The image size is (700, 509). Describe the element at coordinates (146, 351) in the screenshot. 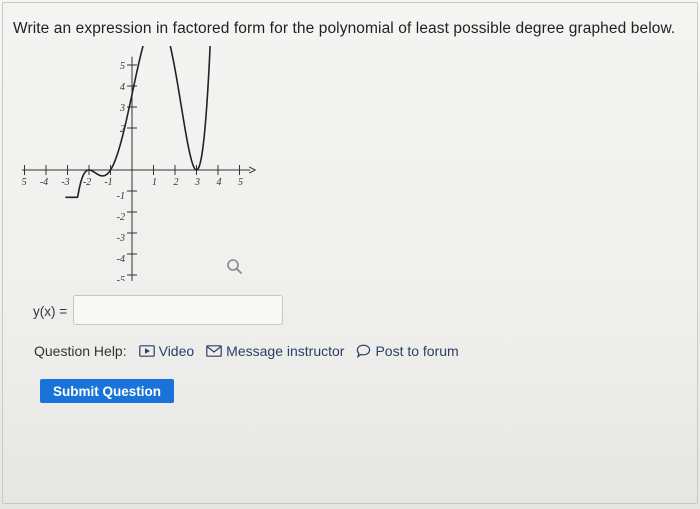

I see `video-icon` at that location.